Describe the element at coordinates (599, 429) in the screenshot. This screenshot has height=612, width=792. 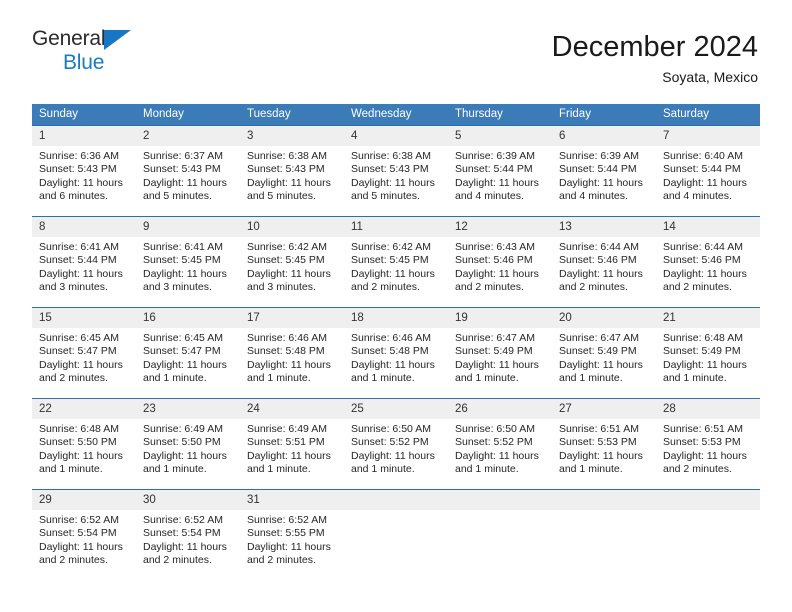
I see `sunrise-text: Sunrise: 6:51 AM` at that location.